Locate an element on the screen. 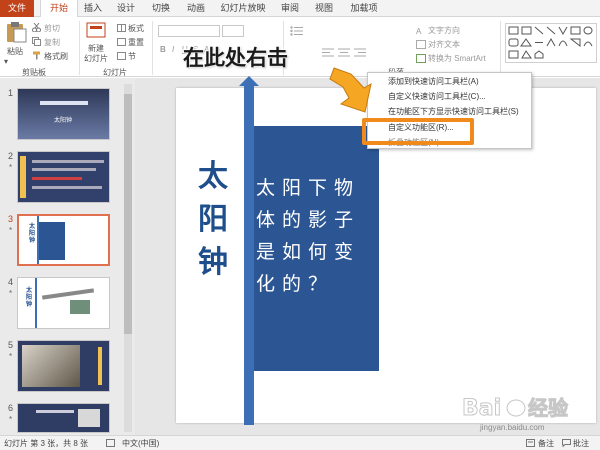 Image resolution: width=600 pixels, height=450 pixels. baidu-watermark: Bai 经验 is located at coordinates (525, 409).